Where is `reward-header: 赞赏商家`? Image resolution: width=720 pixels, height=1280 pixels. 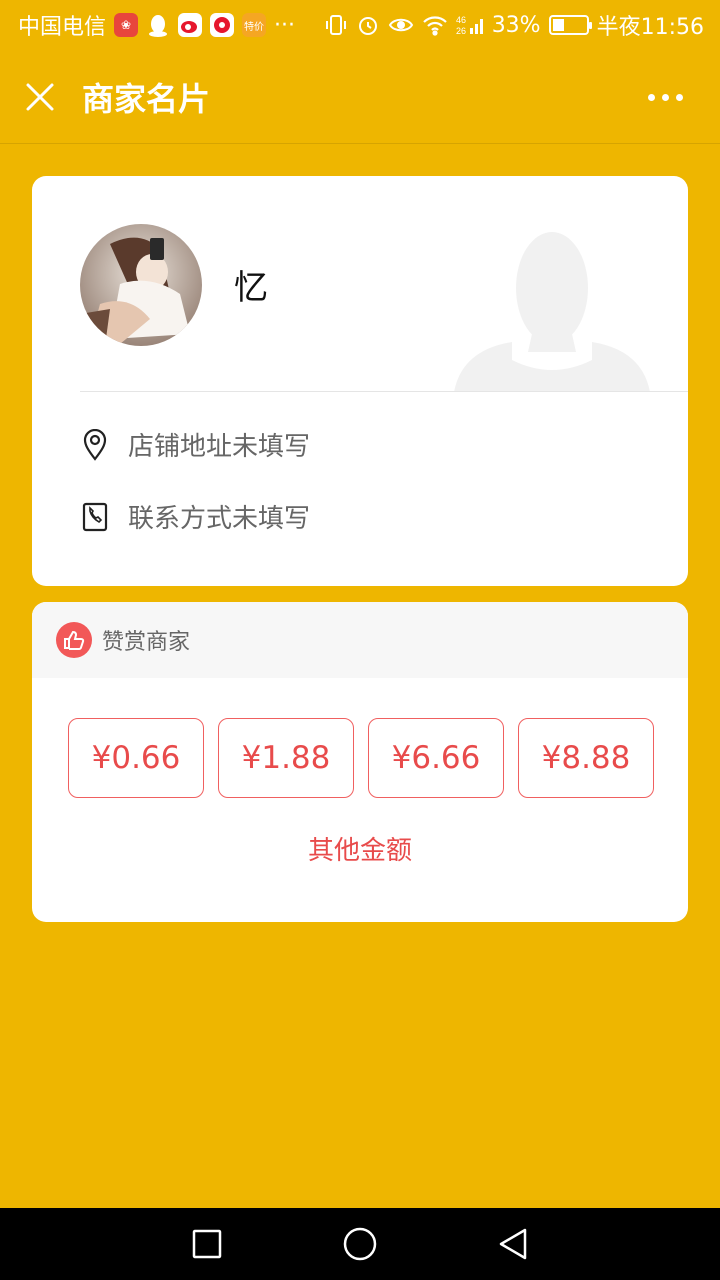
reward-header: 赞赏商家 is located at coordinates (360, 640).